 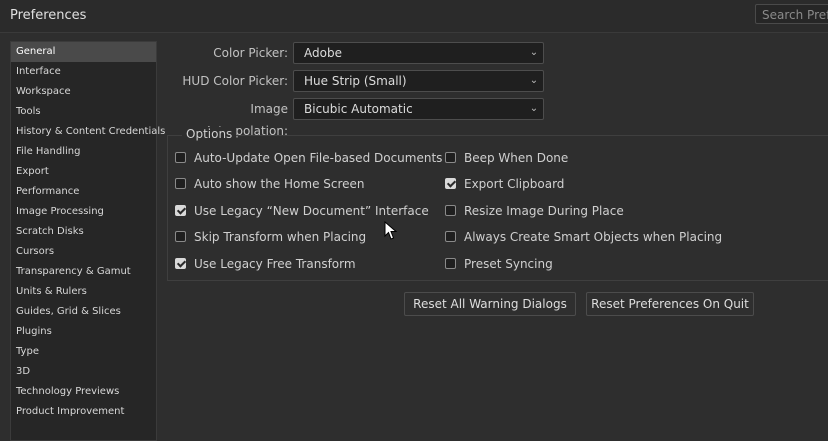 What do you see at coordinates (414, 16) in the screenshot?
I see `title-bar: Preferences Search Prefe` at bounding box center [414, 16].